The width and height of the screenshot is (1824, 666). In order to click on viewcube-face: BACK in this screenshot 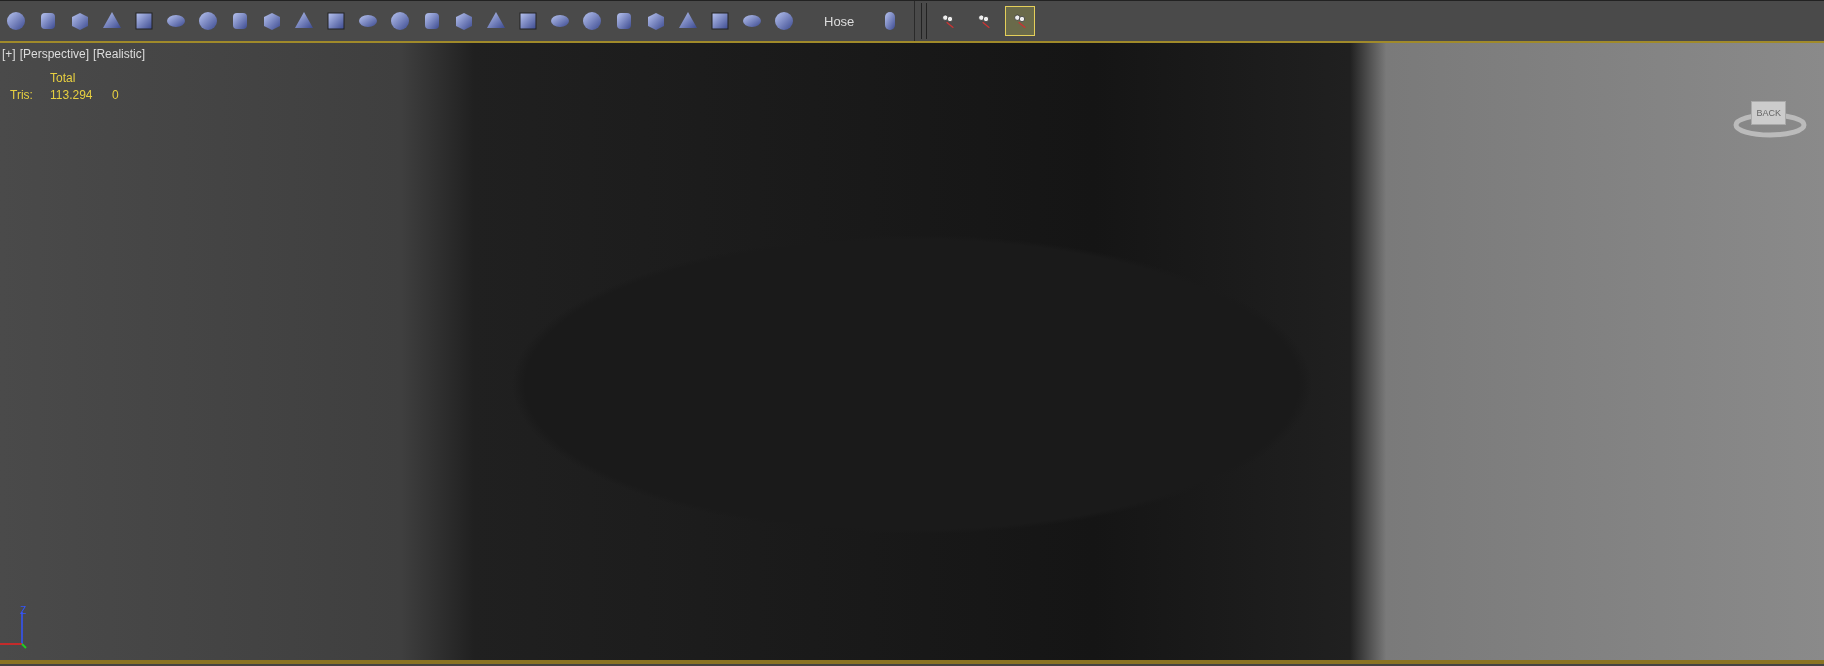, I will do `click(1768, 113)`.